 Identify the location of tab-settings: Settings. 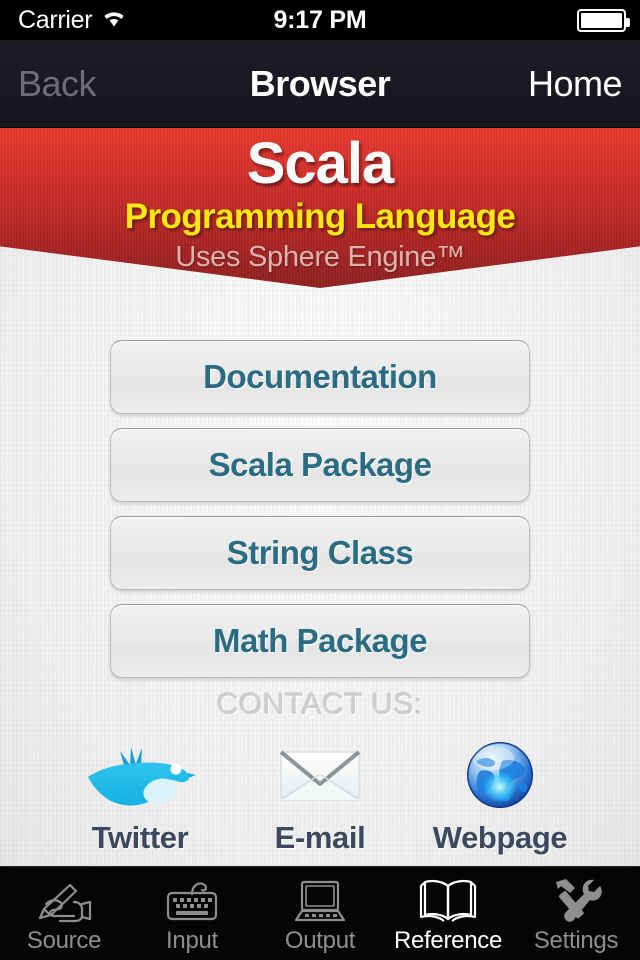
(576, 913).